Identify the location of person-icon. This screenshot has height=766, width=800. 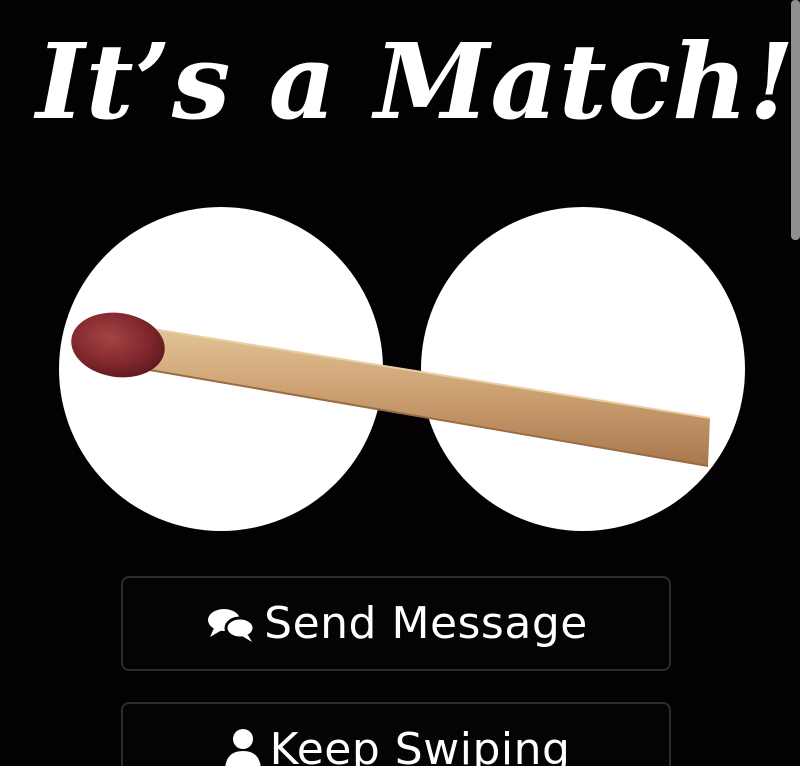
(243, 746).